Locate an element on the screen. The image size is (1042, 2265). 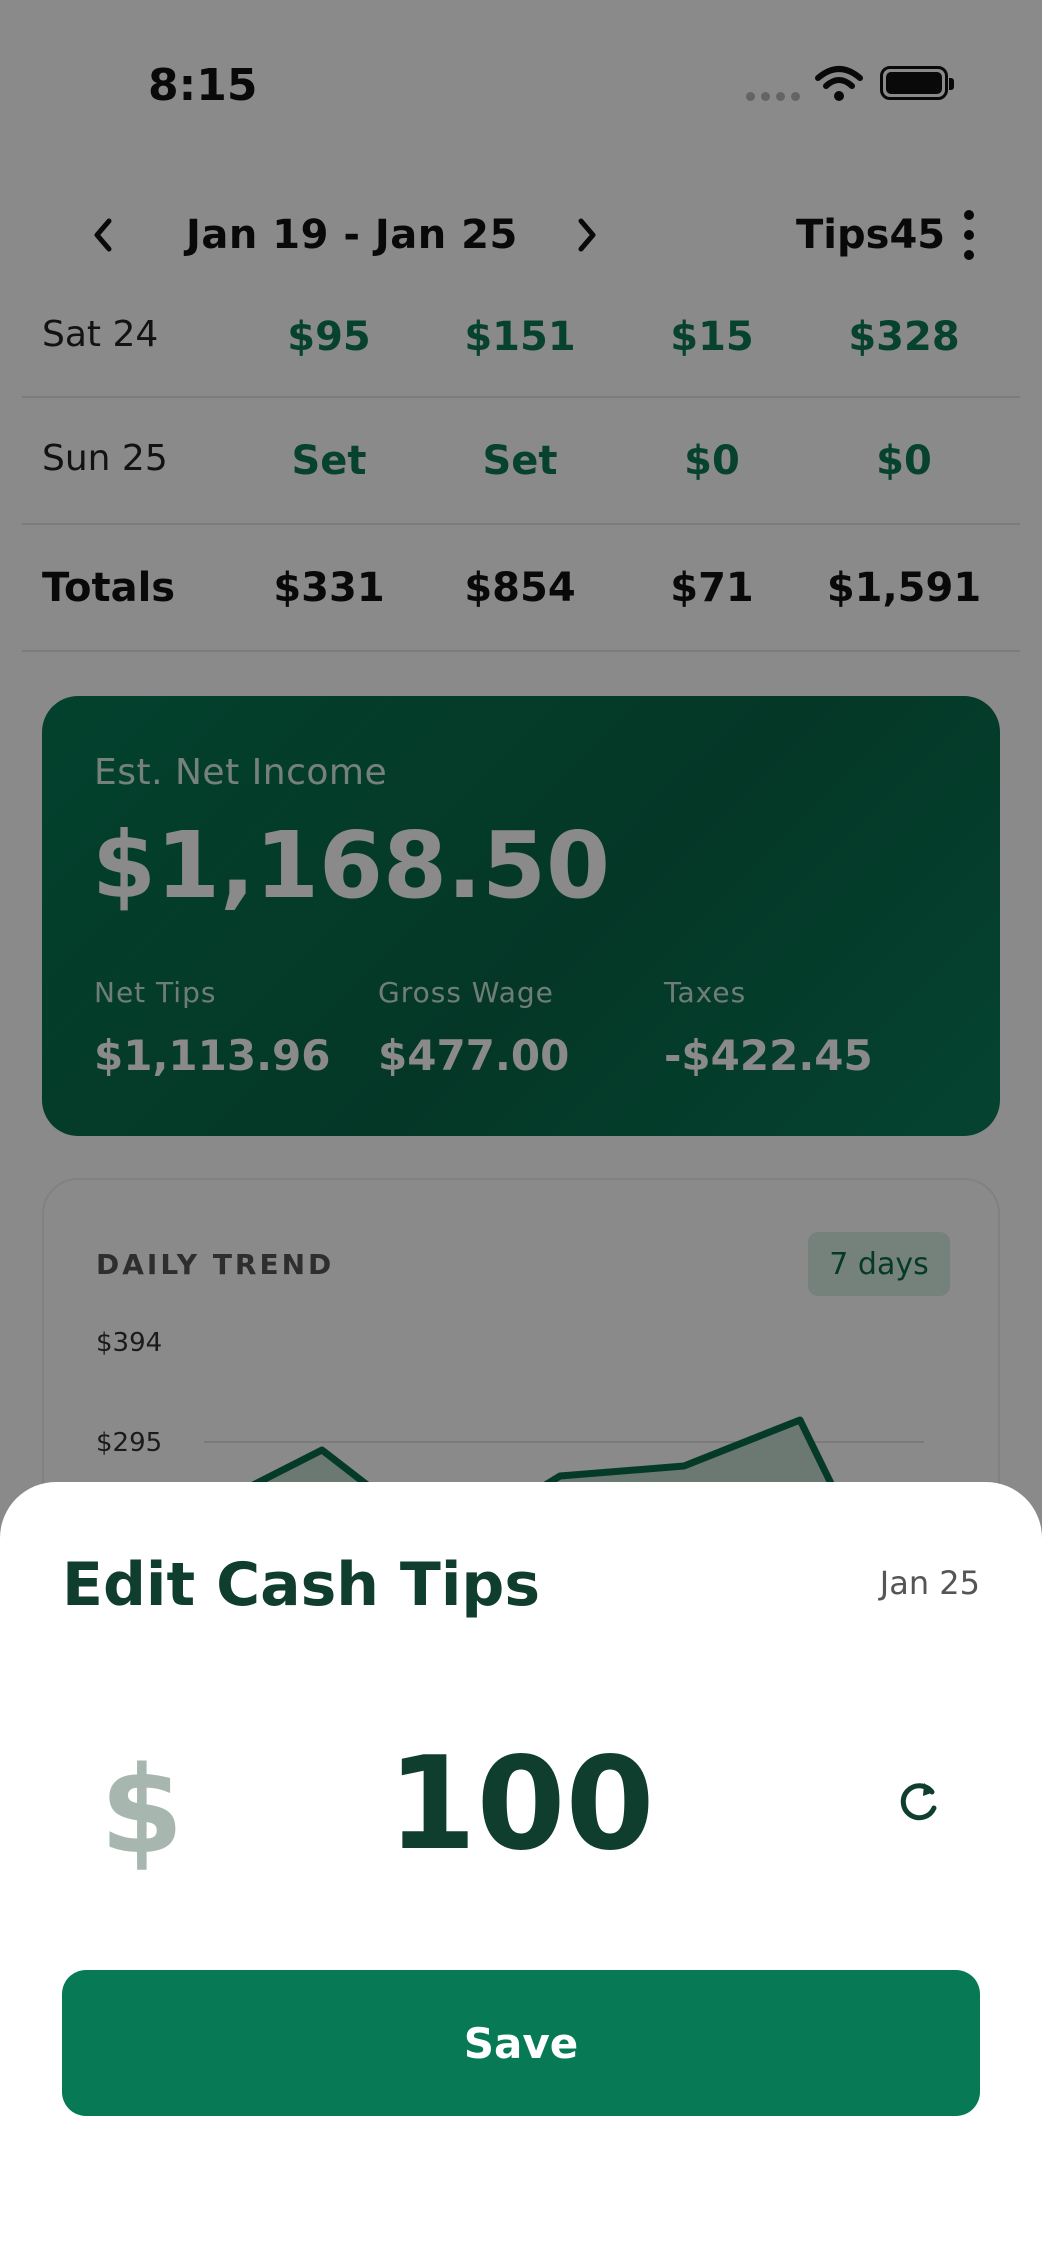
reset-amount-button is located at coordinates (919, 1801).